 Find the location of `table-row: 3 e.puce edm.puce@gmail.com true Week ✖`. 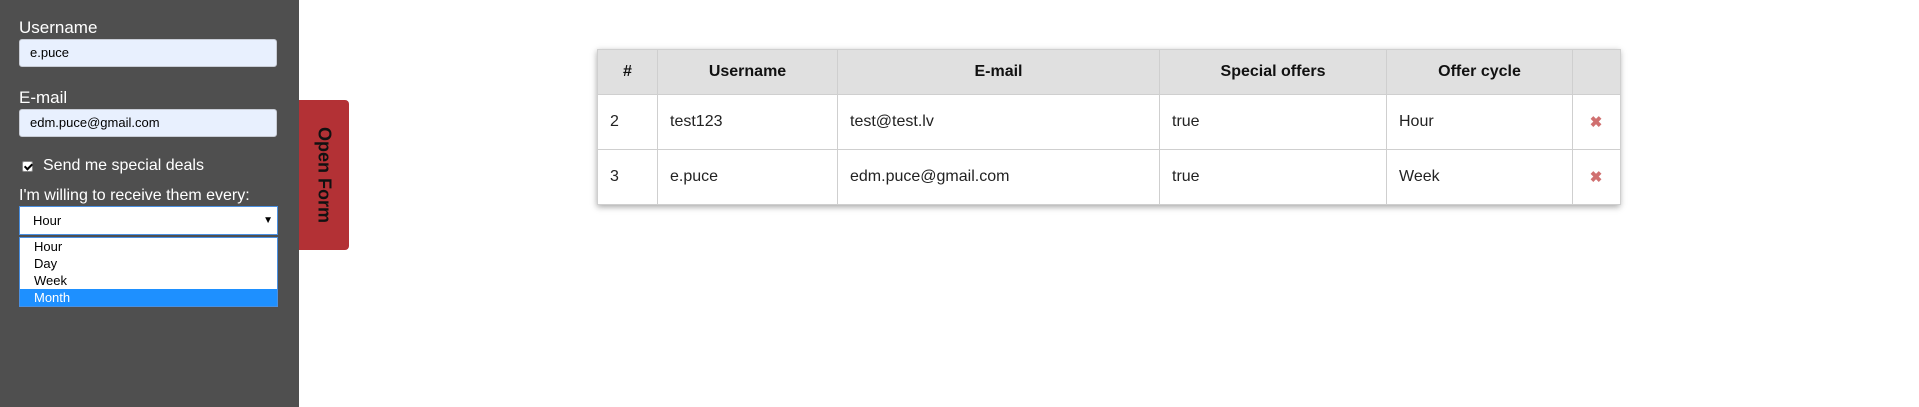

table-row: 3 e.puce edm.puce@gmail.com true Week ✖ is located at coordinates (1109, 177).